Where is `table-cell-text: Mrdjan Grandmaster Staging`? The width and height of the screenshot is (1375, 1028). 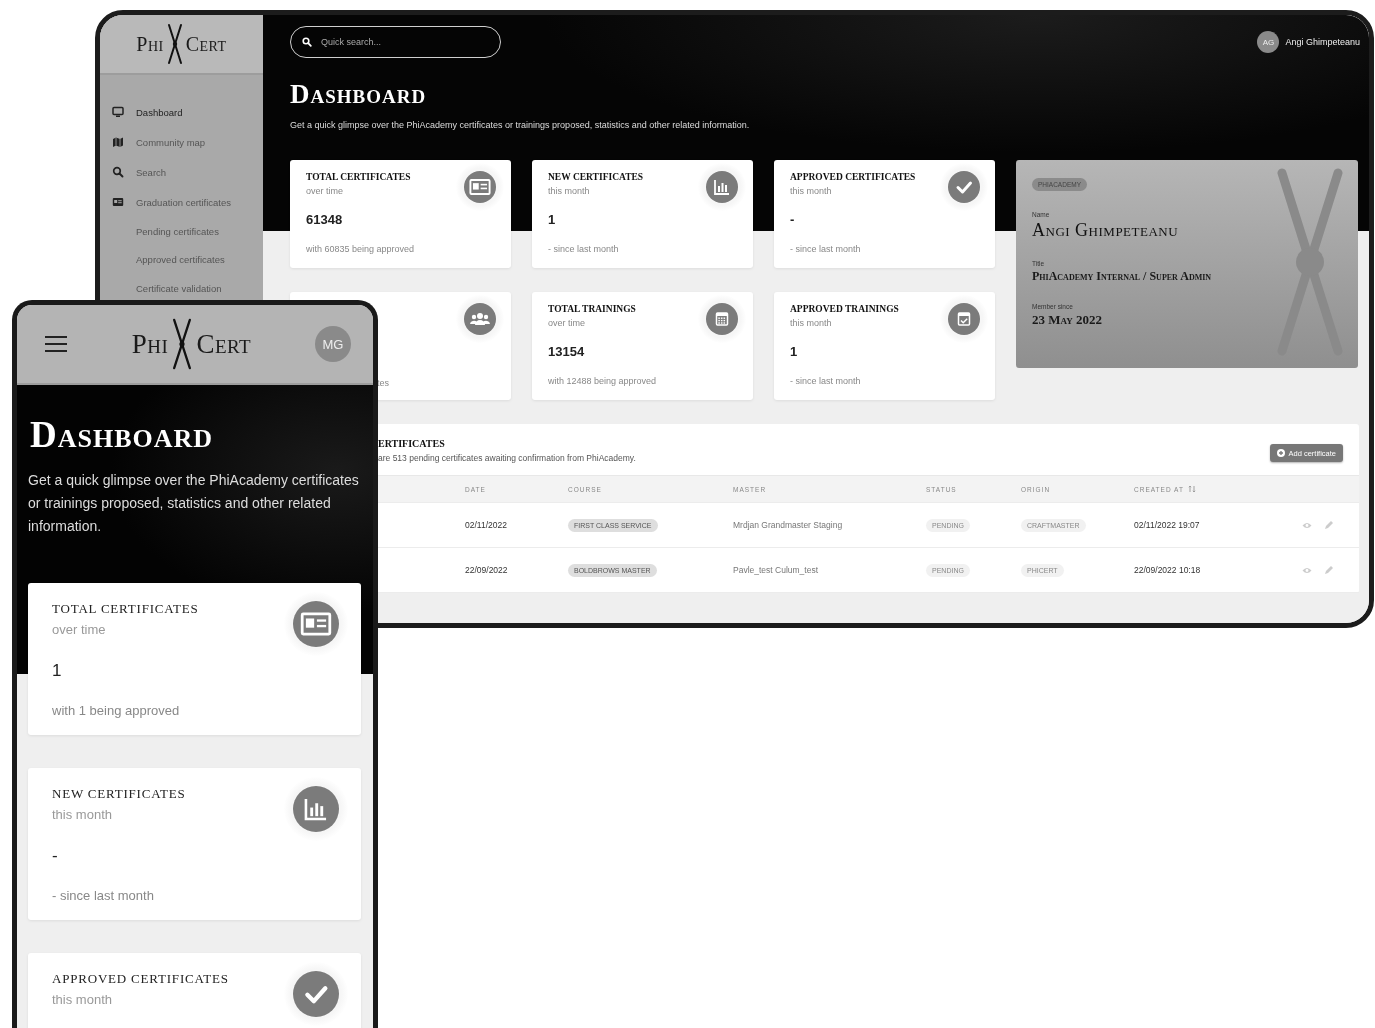
table-cell-text: Mrdjan Grandmaster Staging is located at coordinates (788, 525).